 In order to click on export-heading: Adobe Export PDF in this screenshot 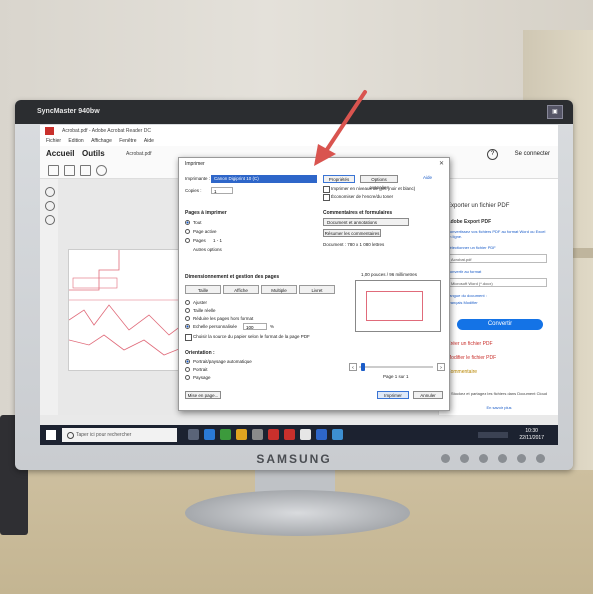, I will do `click(469, 222)`.